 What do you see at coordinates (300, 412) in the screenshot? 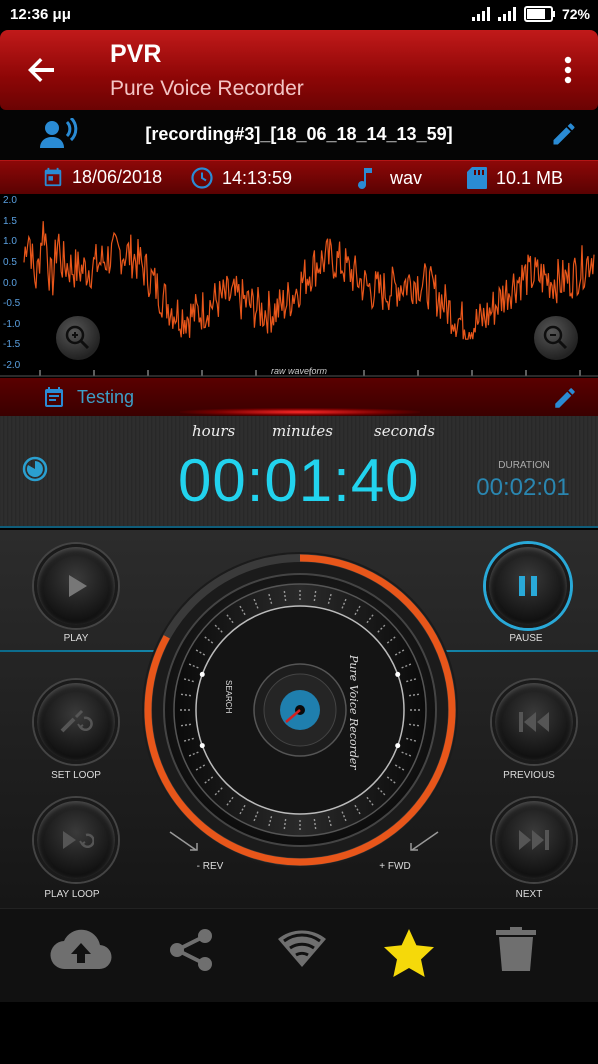
I see `note-glow` at bounding box center [300, 412].